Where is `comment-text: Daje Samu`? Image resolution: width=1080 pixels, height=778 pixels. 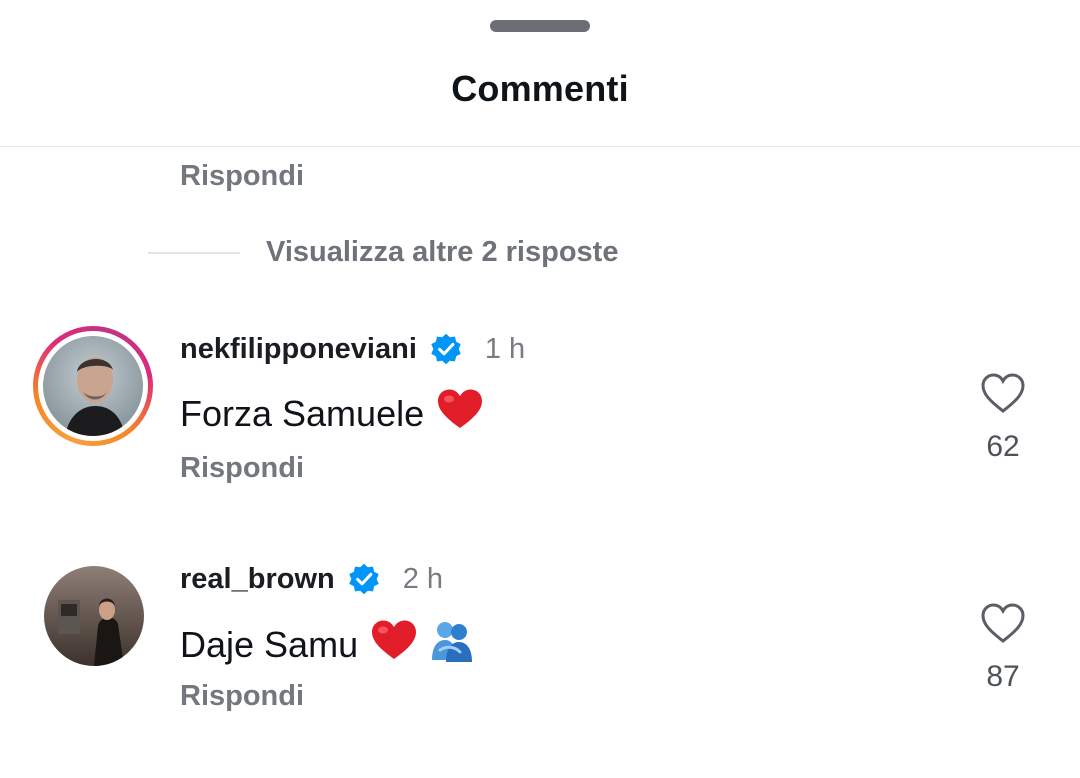
comment-text: Daje Samu is located at coordinates (327, 644).